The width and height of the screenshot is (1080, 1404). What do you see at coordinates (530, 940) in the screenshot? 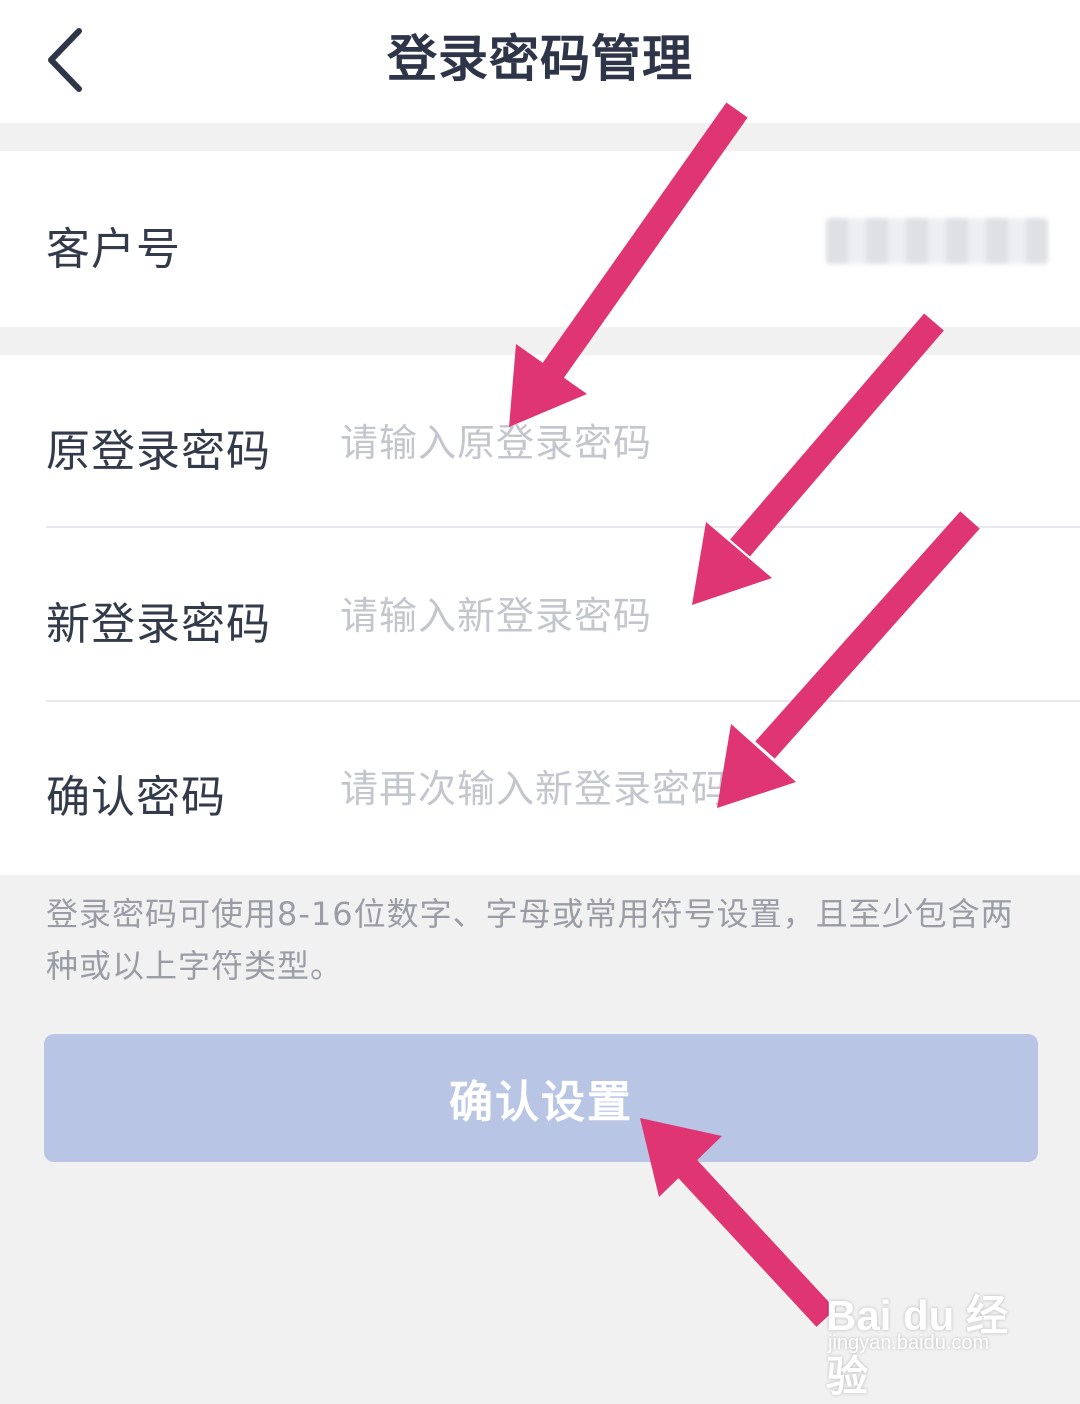
I see `password-rules-hint: 登录密码可使用8-16位数字、字母或常用符号设置，且至少包含两种或以上字符类型。` at bounding box center [530, 940].